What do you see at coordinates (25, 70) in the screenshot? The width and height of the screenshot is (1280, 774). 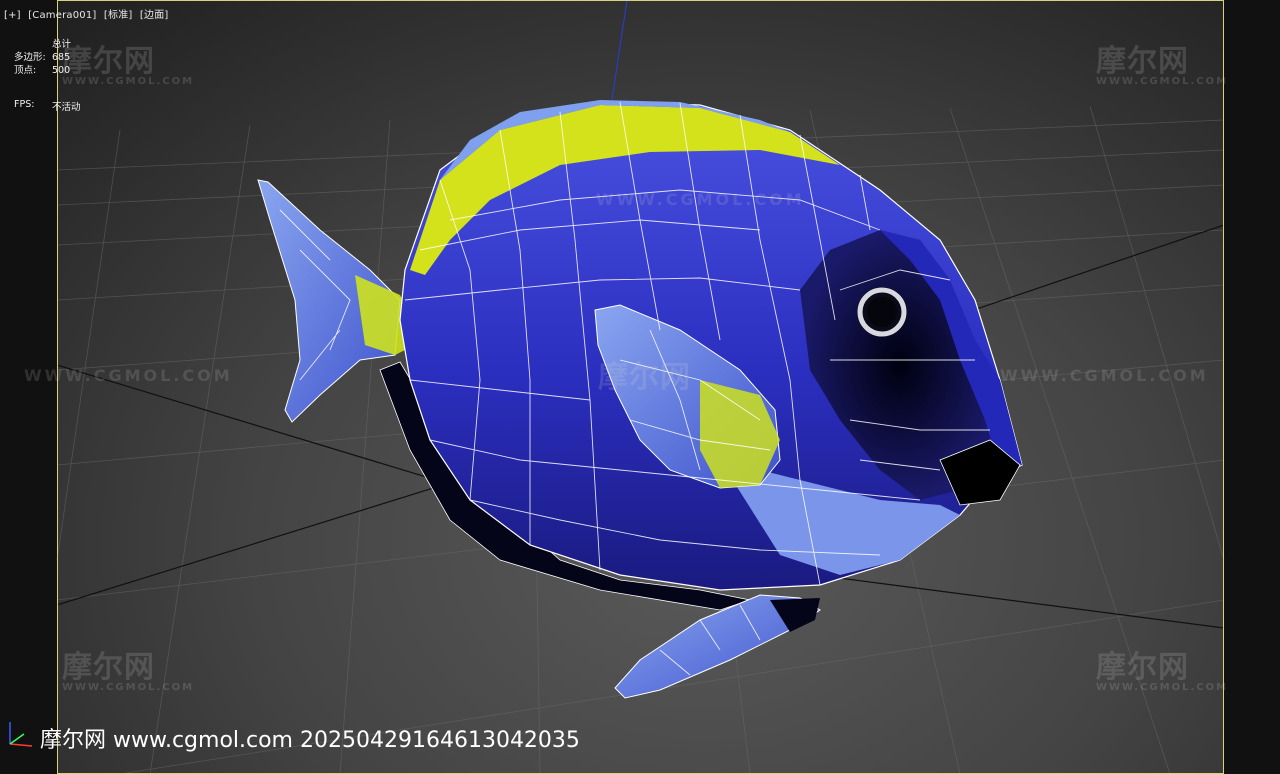 I see `vertices-label: 顶点:` at bounding box center [25, 70].